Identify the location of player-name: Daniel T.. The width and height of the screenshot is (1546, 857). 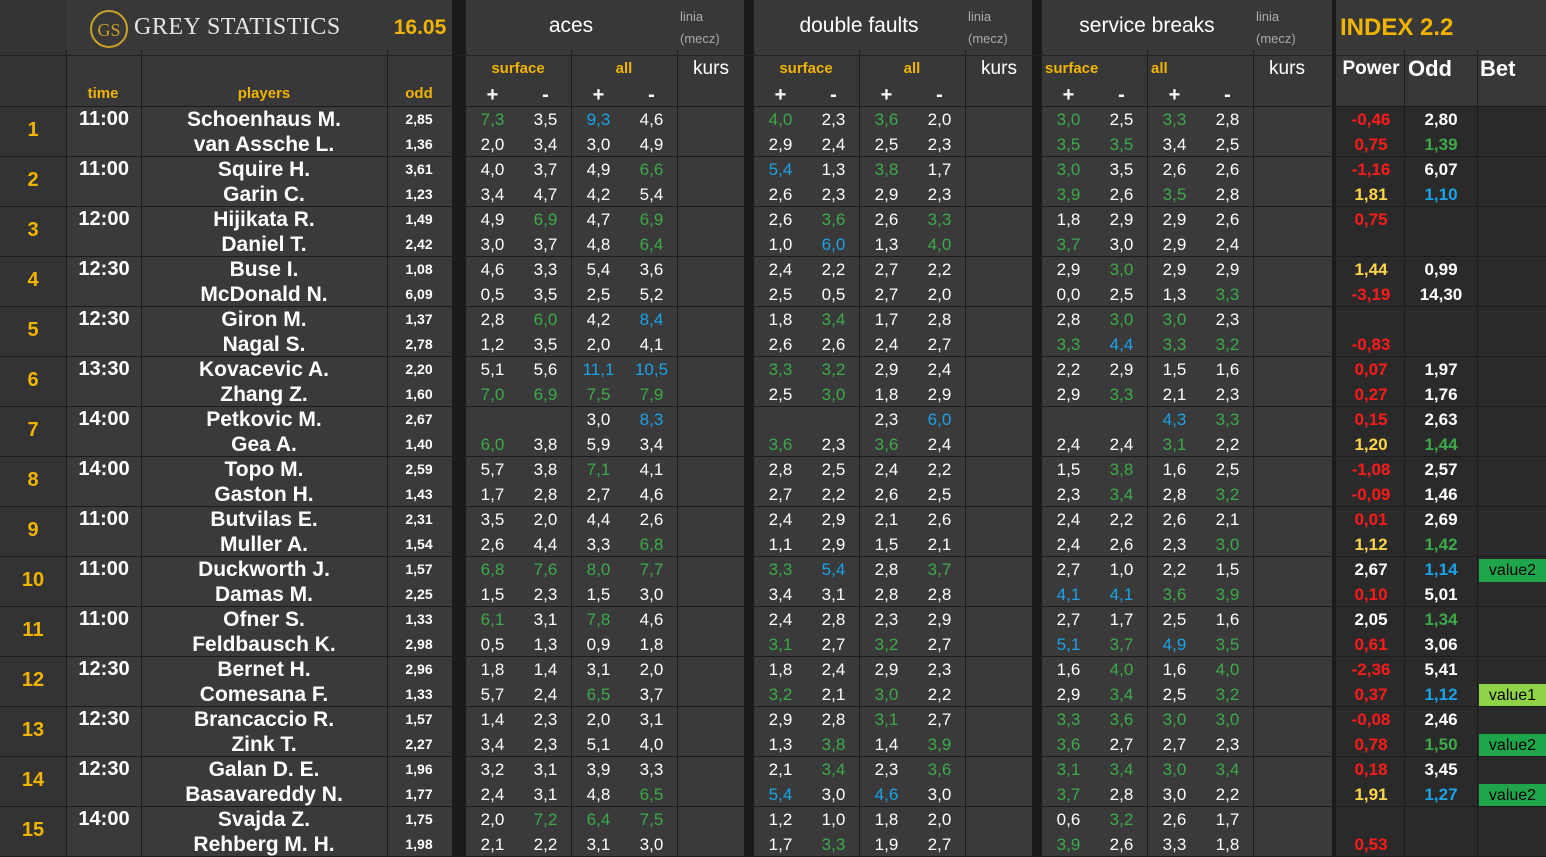
(264, 244).